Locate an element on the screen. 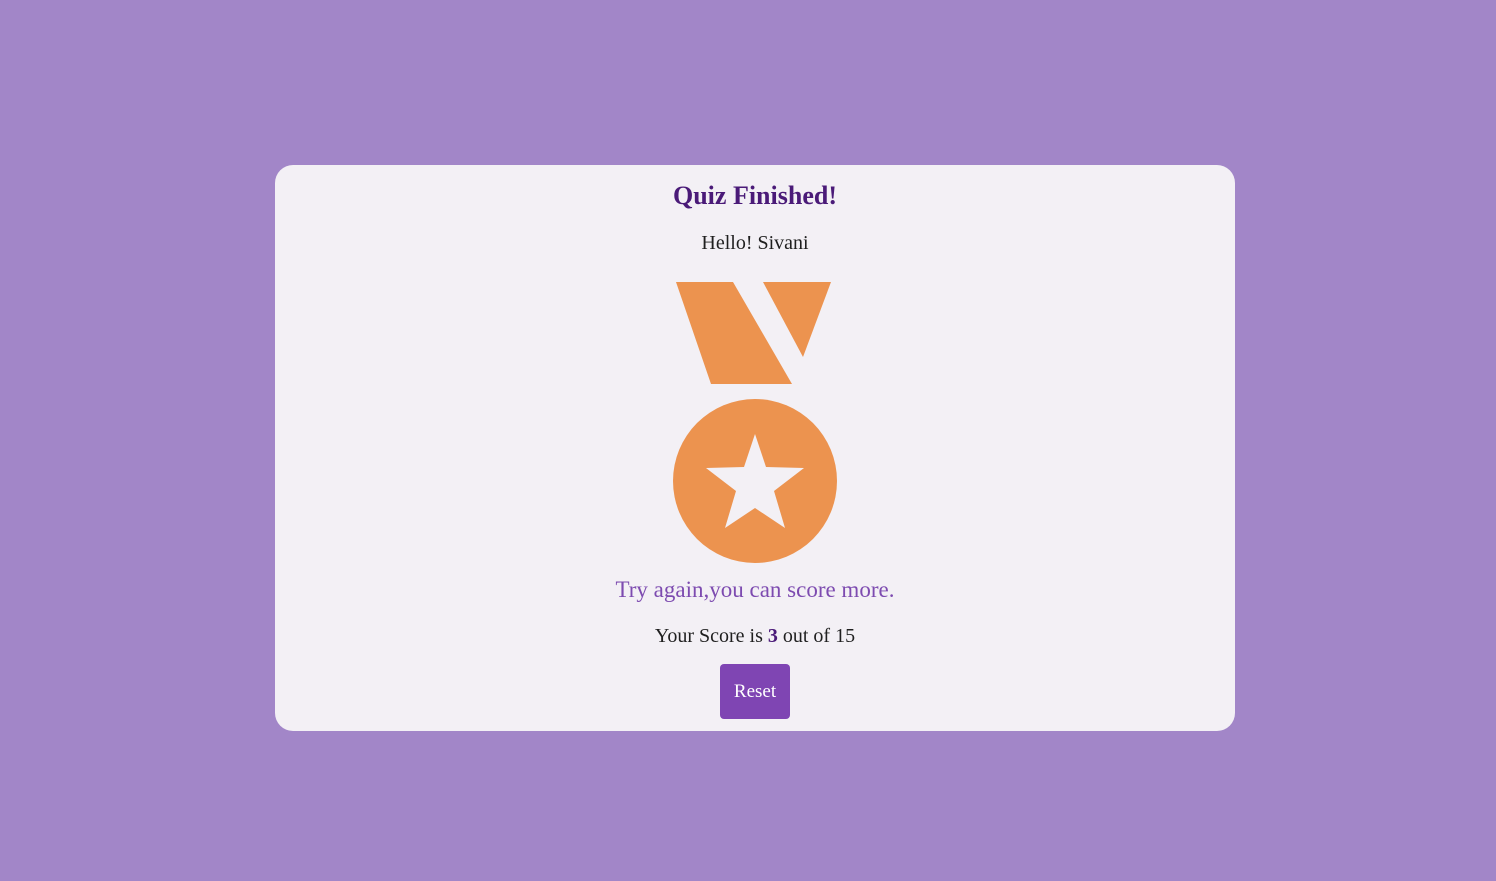 The width and height of the screenshot is (1496, 881). result-message: Try again,you can score more. is located at coordinates (755, 589).